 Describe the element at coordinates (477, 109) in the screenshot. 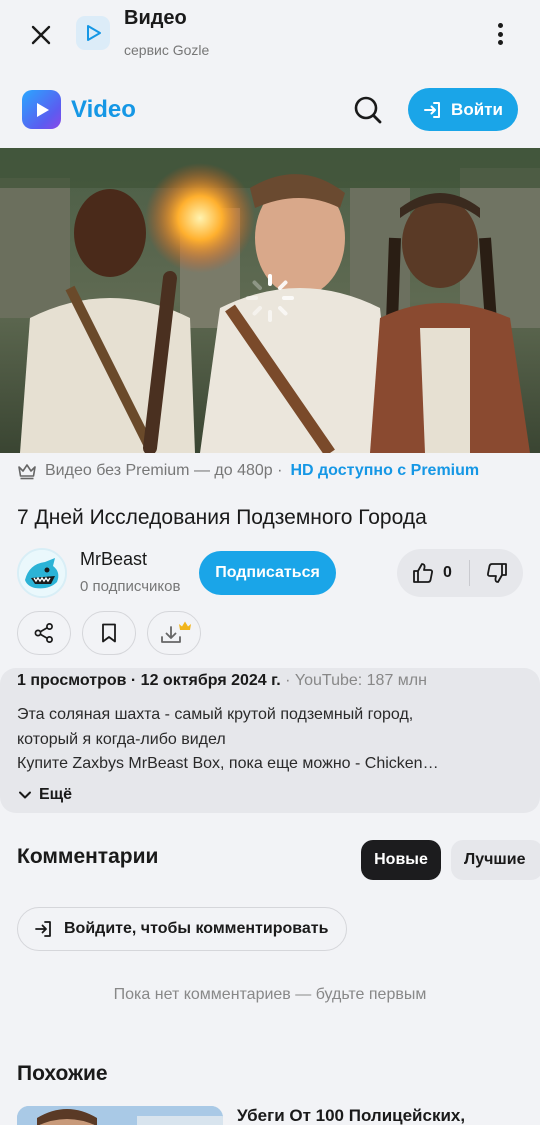

I see `login-label: Войти` at that location.